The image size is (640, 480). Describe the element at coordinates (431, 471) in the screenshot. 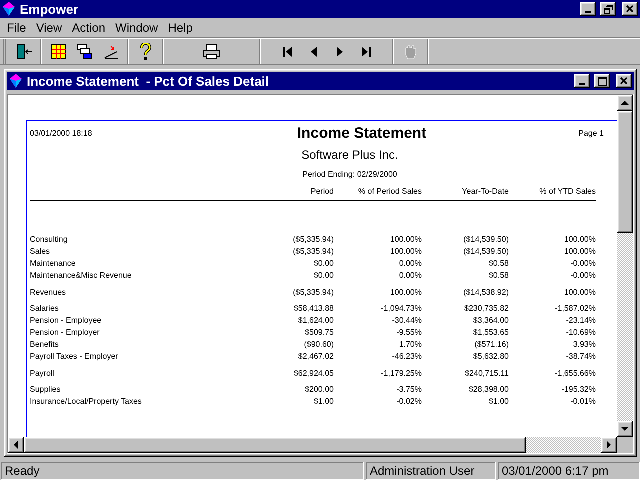

I see `status-pane: Administration User` at that location.